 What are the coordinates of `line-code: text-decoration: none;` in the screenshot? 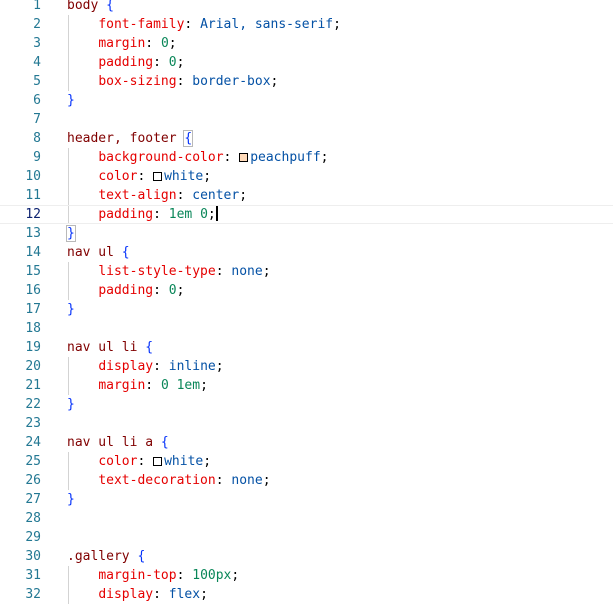 It's located at (169, 480).